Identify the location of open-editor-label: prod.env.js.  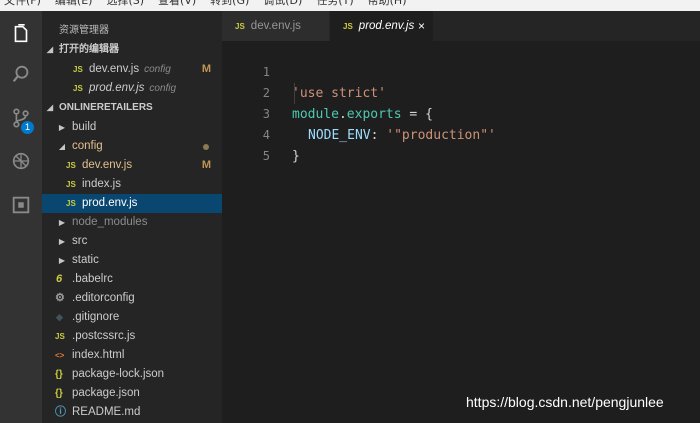
(117, 88).